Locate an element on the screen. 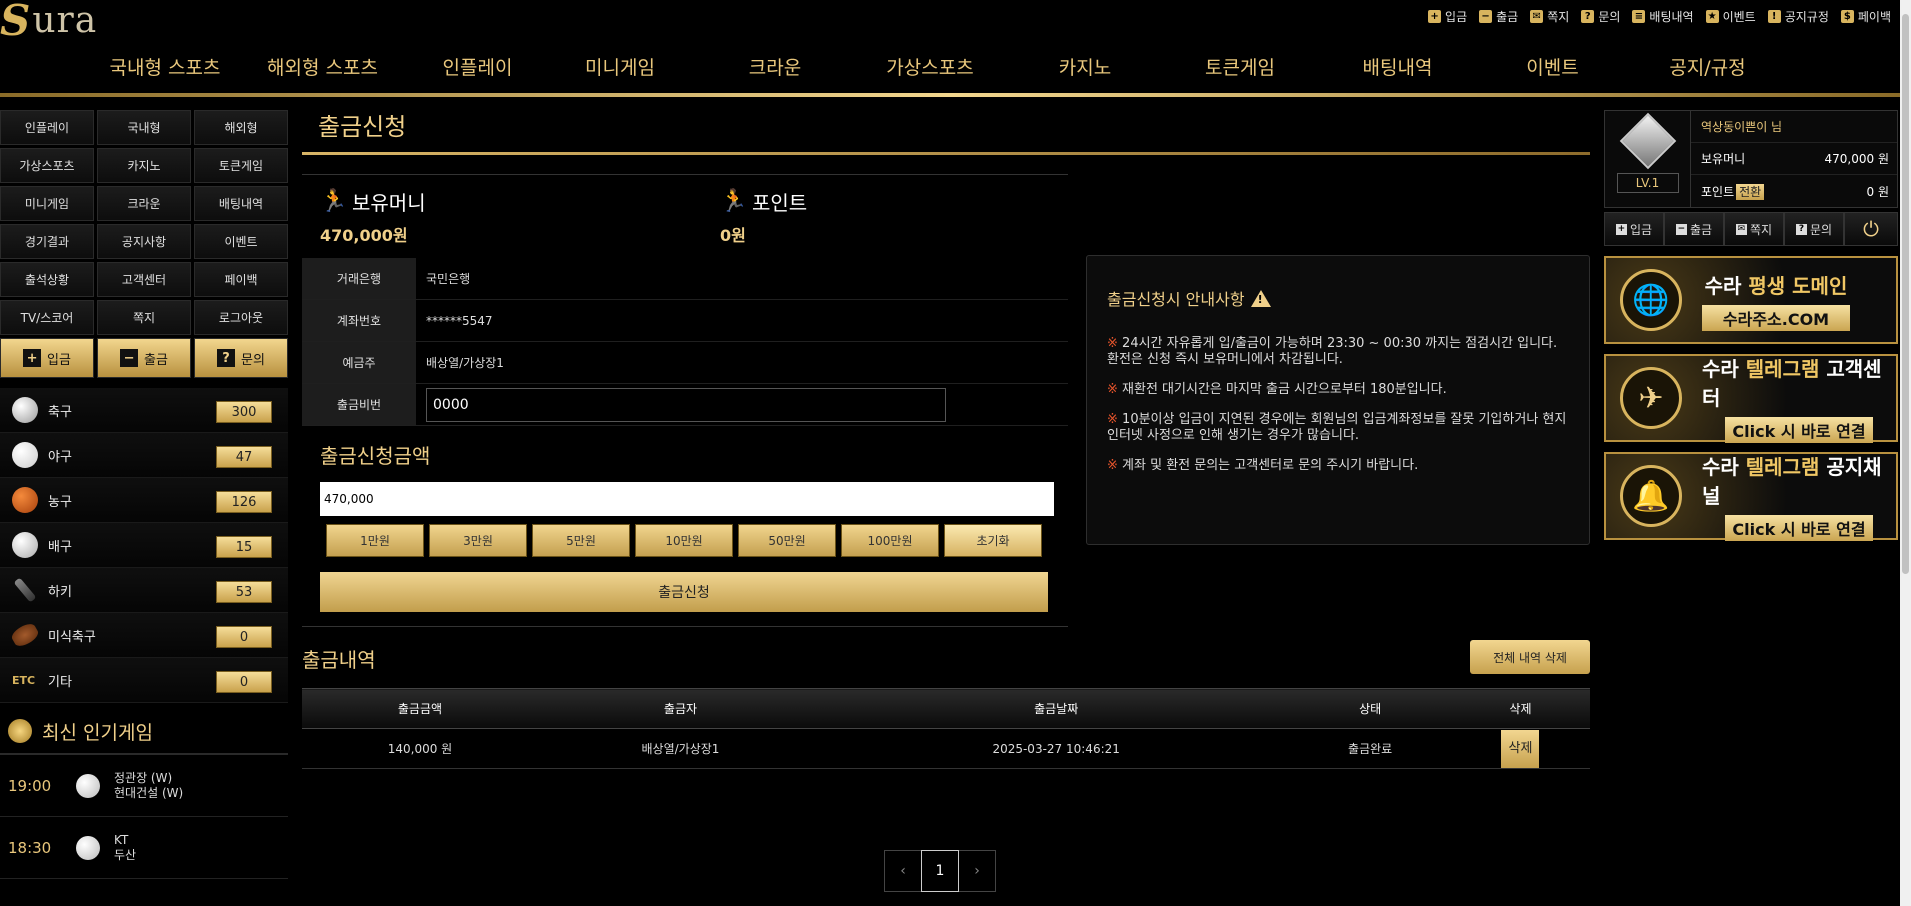  banner-domain: 🌐 수라 평생 도메인 수라주소.COM is located at coordinates (1751, 300).